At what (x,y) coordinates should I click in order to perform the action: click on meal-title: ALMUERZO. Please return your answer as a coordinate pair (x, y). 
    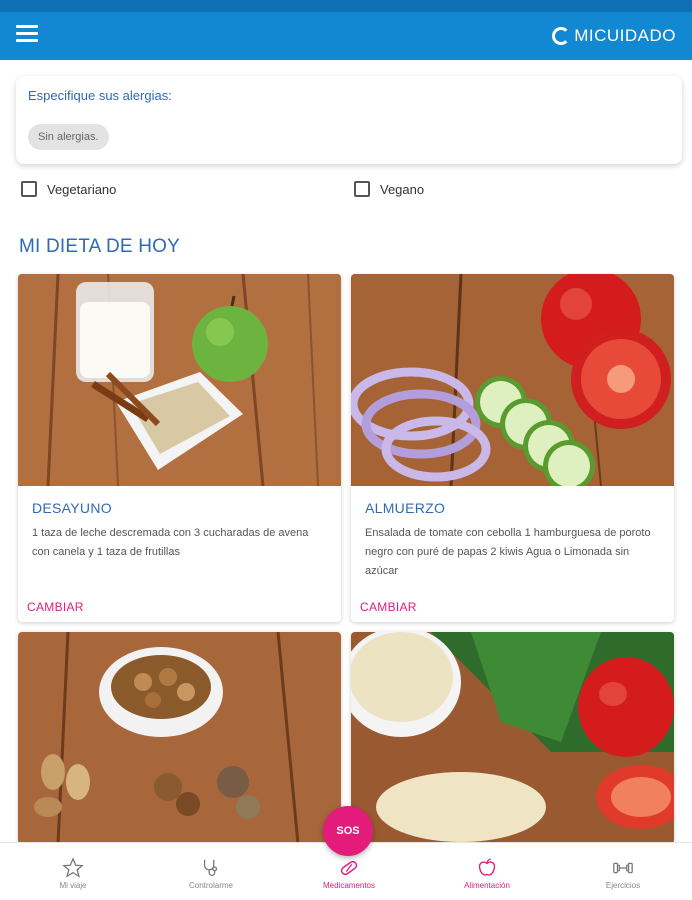
    Looking at the image, I should click on (405, 508).